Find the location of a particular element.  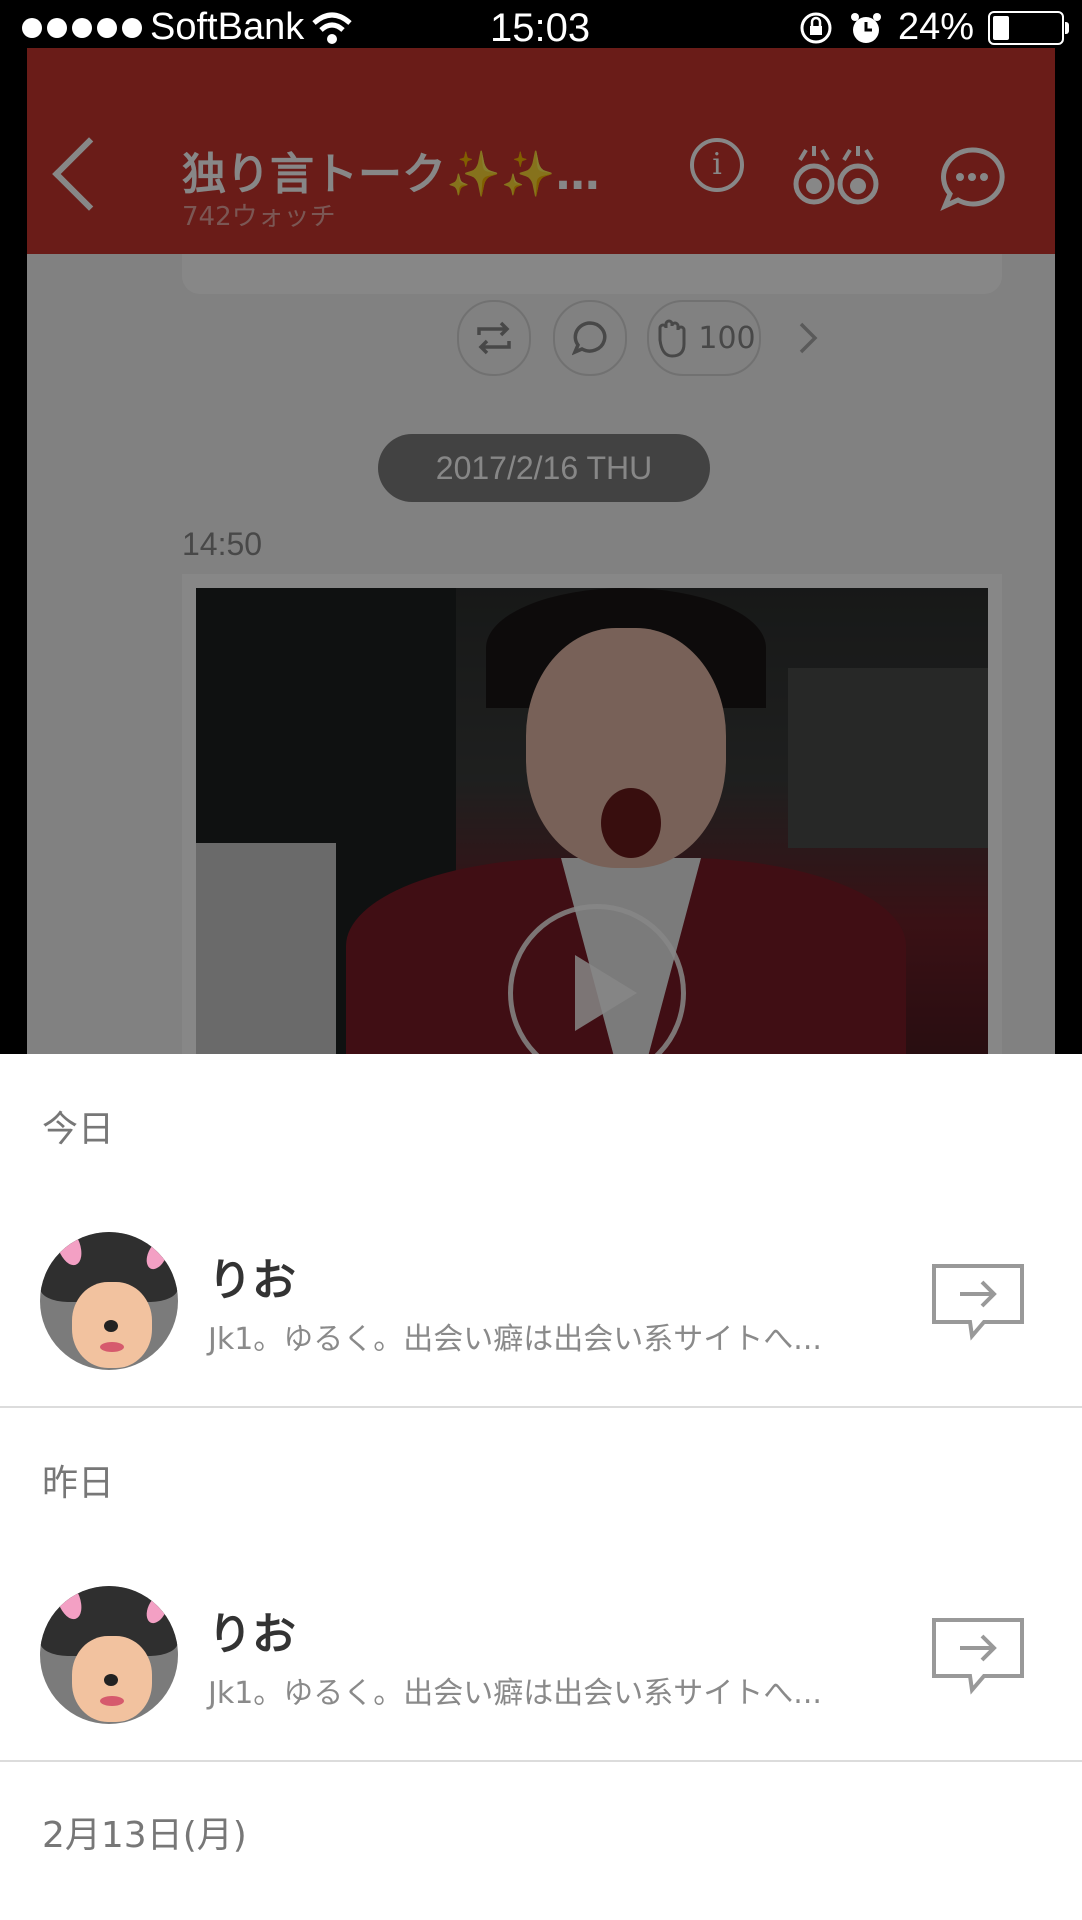

signal-dots-icon is located at coordinates (82, 27).